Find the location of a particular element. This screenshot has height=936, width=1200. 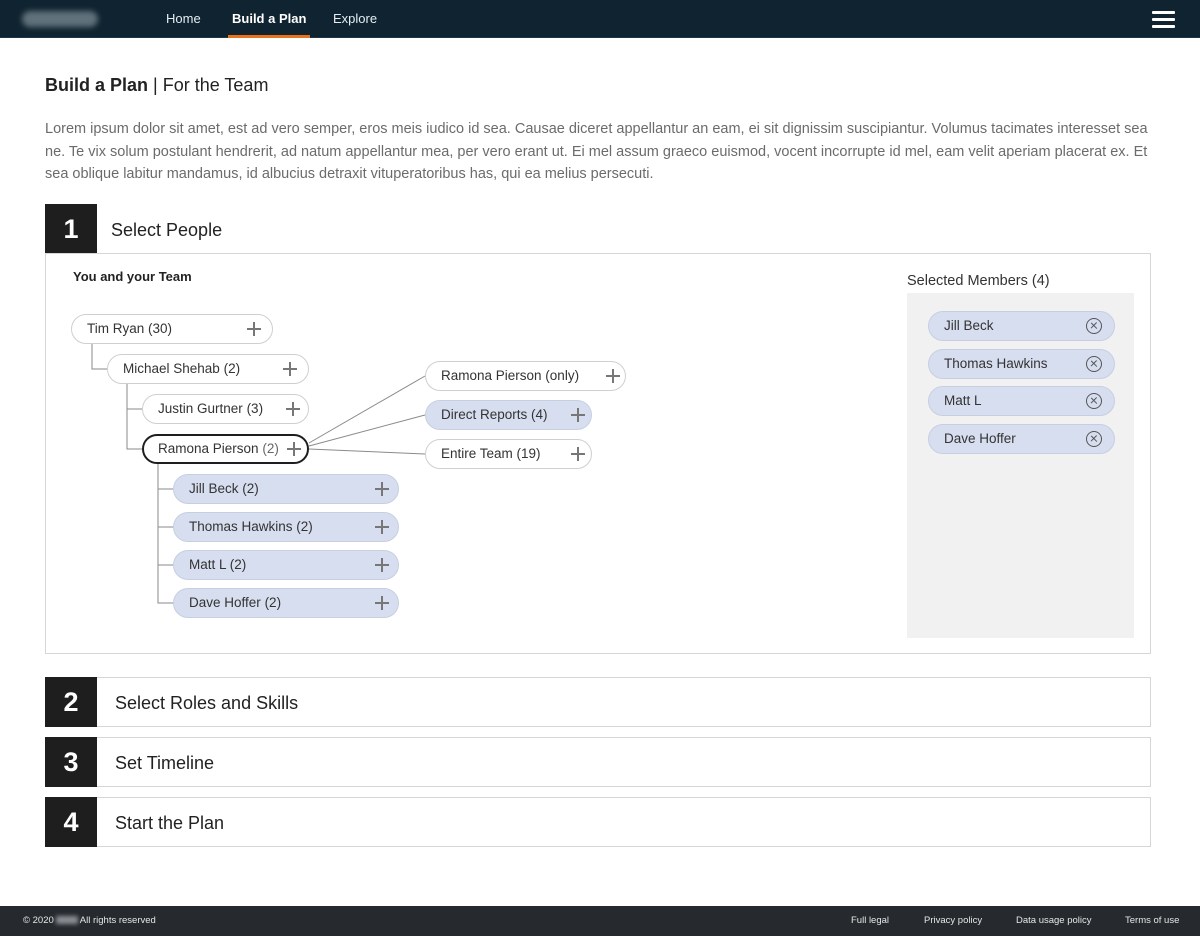

step-3-number: 3 is located at coordinates (71, 762).